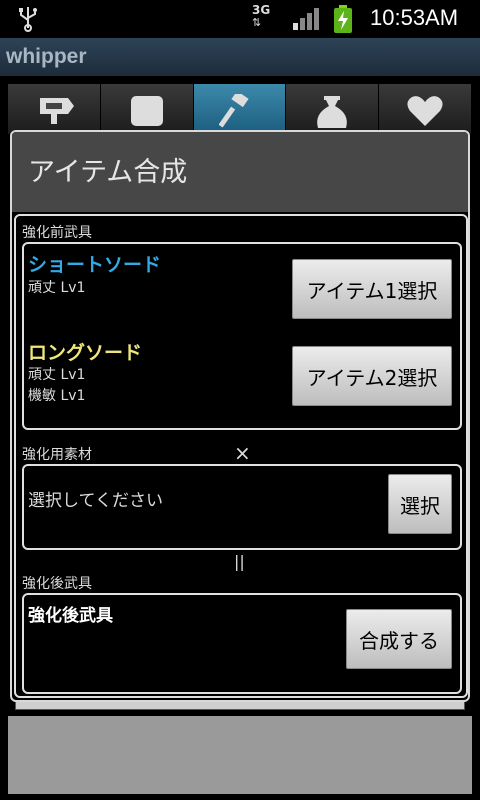 This screenshot has height=800, width=480. Describe the element at coordinates (95, 265) in the screenshot. I see `item1-name: ショートソード` at that location.